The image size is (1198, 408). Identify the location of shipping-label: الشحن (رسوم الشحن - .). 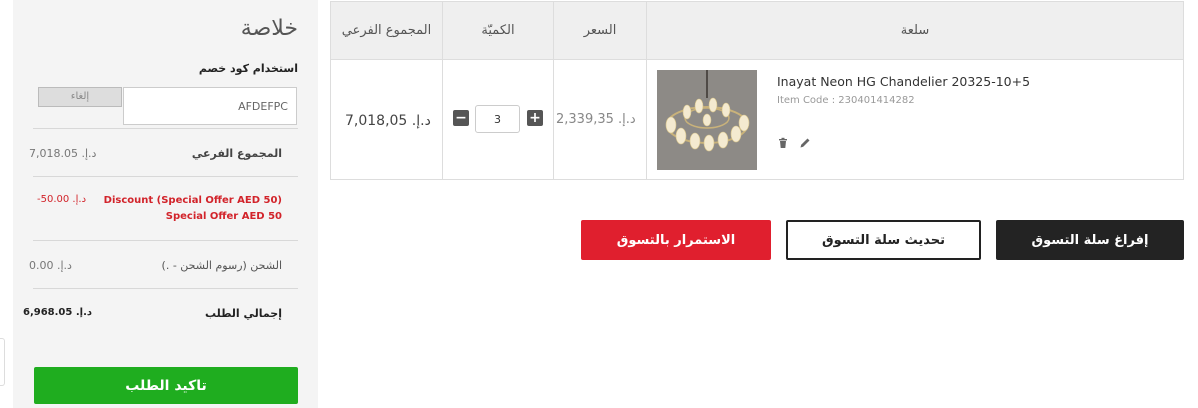
(221, 265).